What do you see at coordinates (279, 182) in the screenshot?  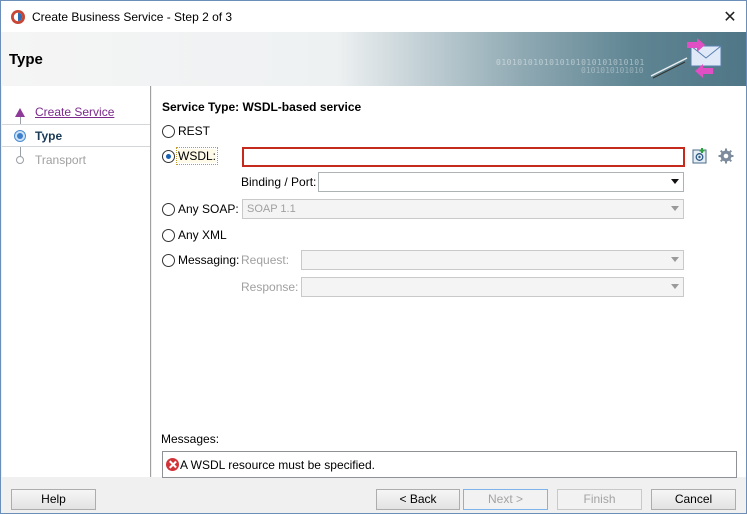 I see `binding-port-label: Binding / Port:` at bounding box center [279, 182].